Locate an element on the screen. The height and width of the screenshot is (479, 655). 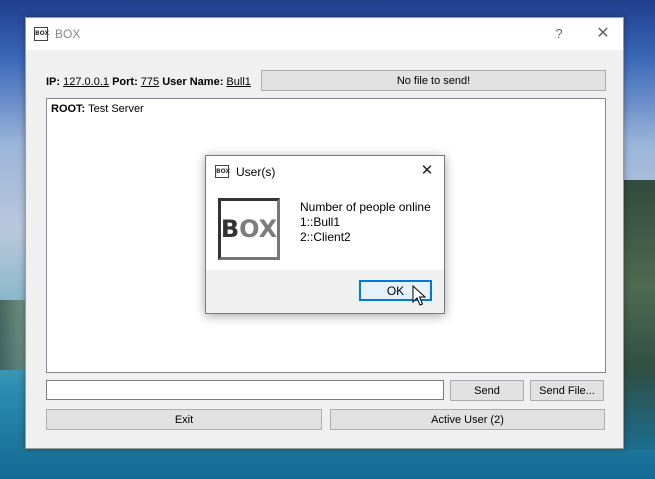
port-value: 775 is located at coordinates (150, 82).